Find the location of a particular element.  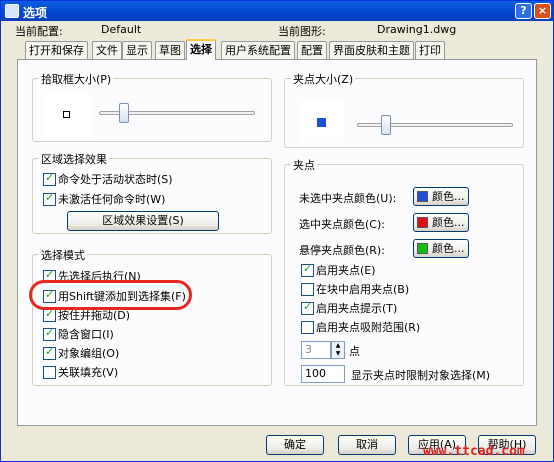

current-profile-value: Default is located at coordinates (121, 29).